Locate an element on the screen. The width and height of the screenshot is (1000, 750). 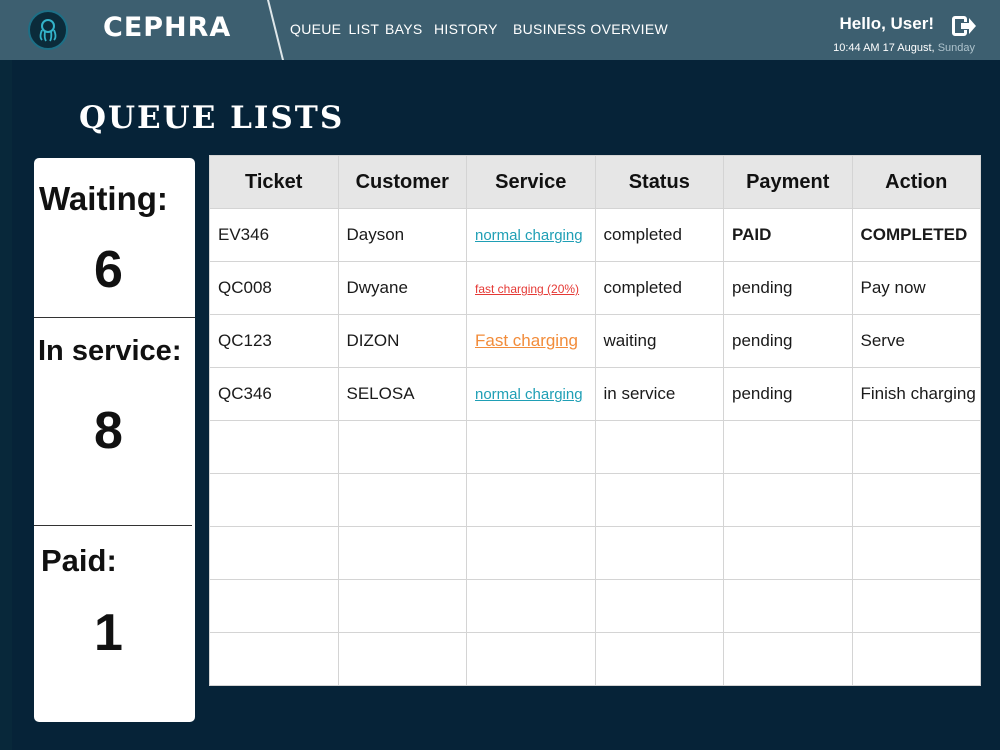
date-time: 10:44 AM 17 August, Sunday is located at coordinates (904, 48).